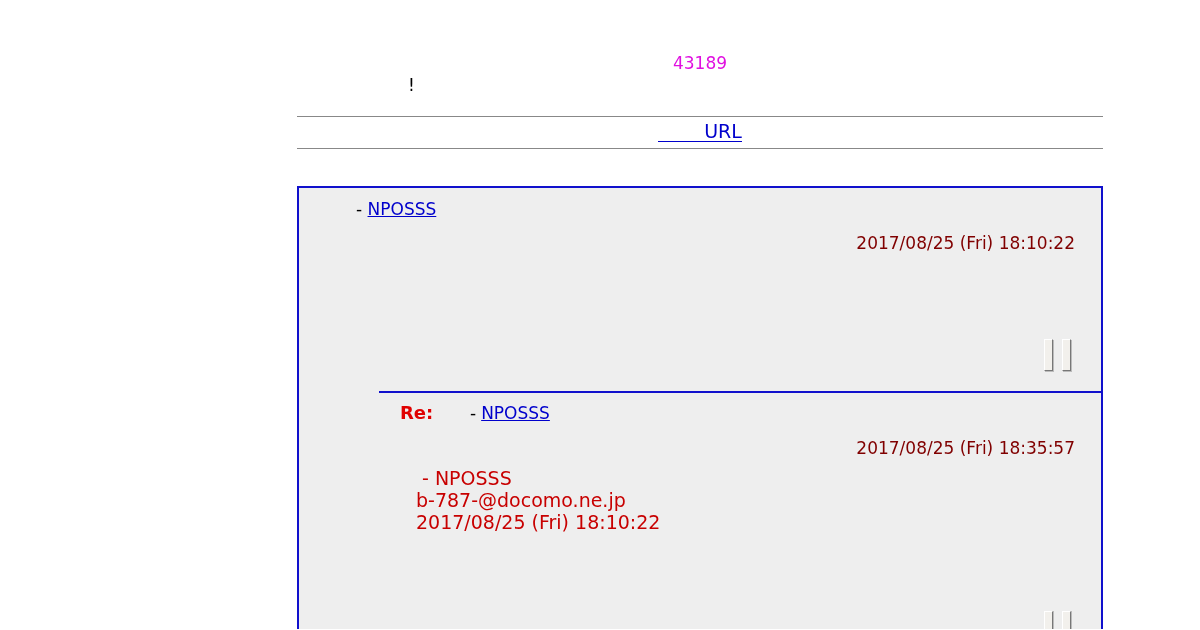 This screenshot has height=630, width=1200. What do you see at coordinates (467, 478) in the screenshot?
I see `quoted-line: - NPOSSS` at bounding box center [467, 478].